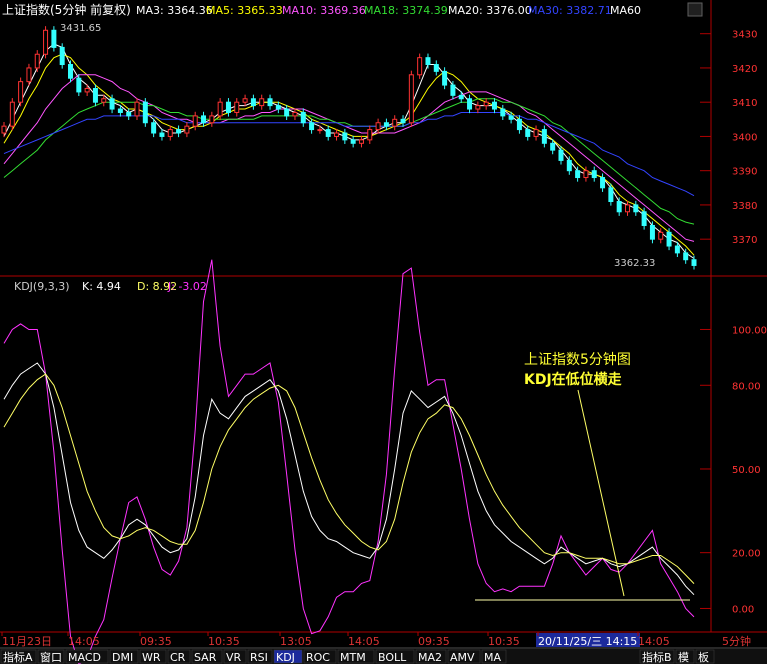 The height and width of the screenshot is (664, 767). I want to click on kdj-j-value: J: -3.02, so click(187, 286).